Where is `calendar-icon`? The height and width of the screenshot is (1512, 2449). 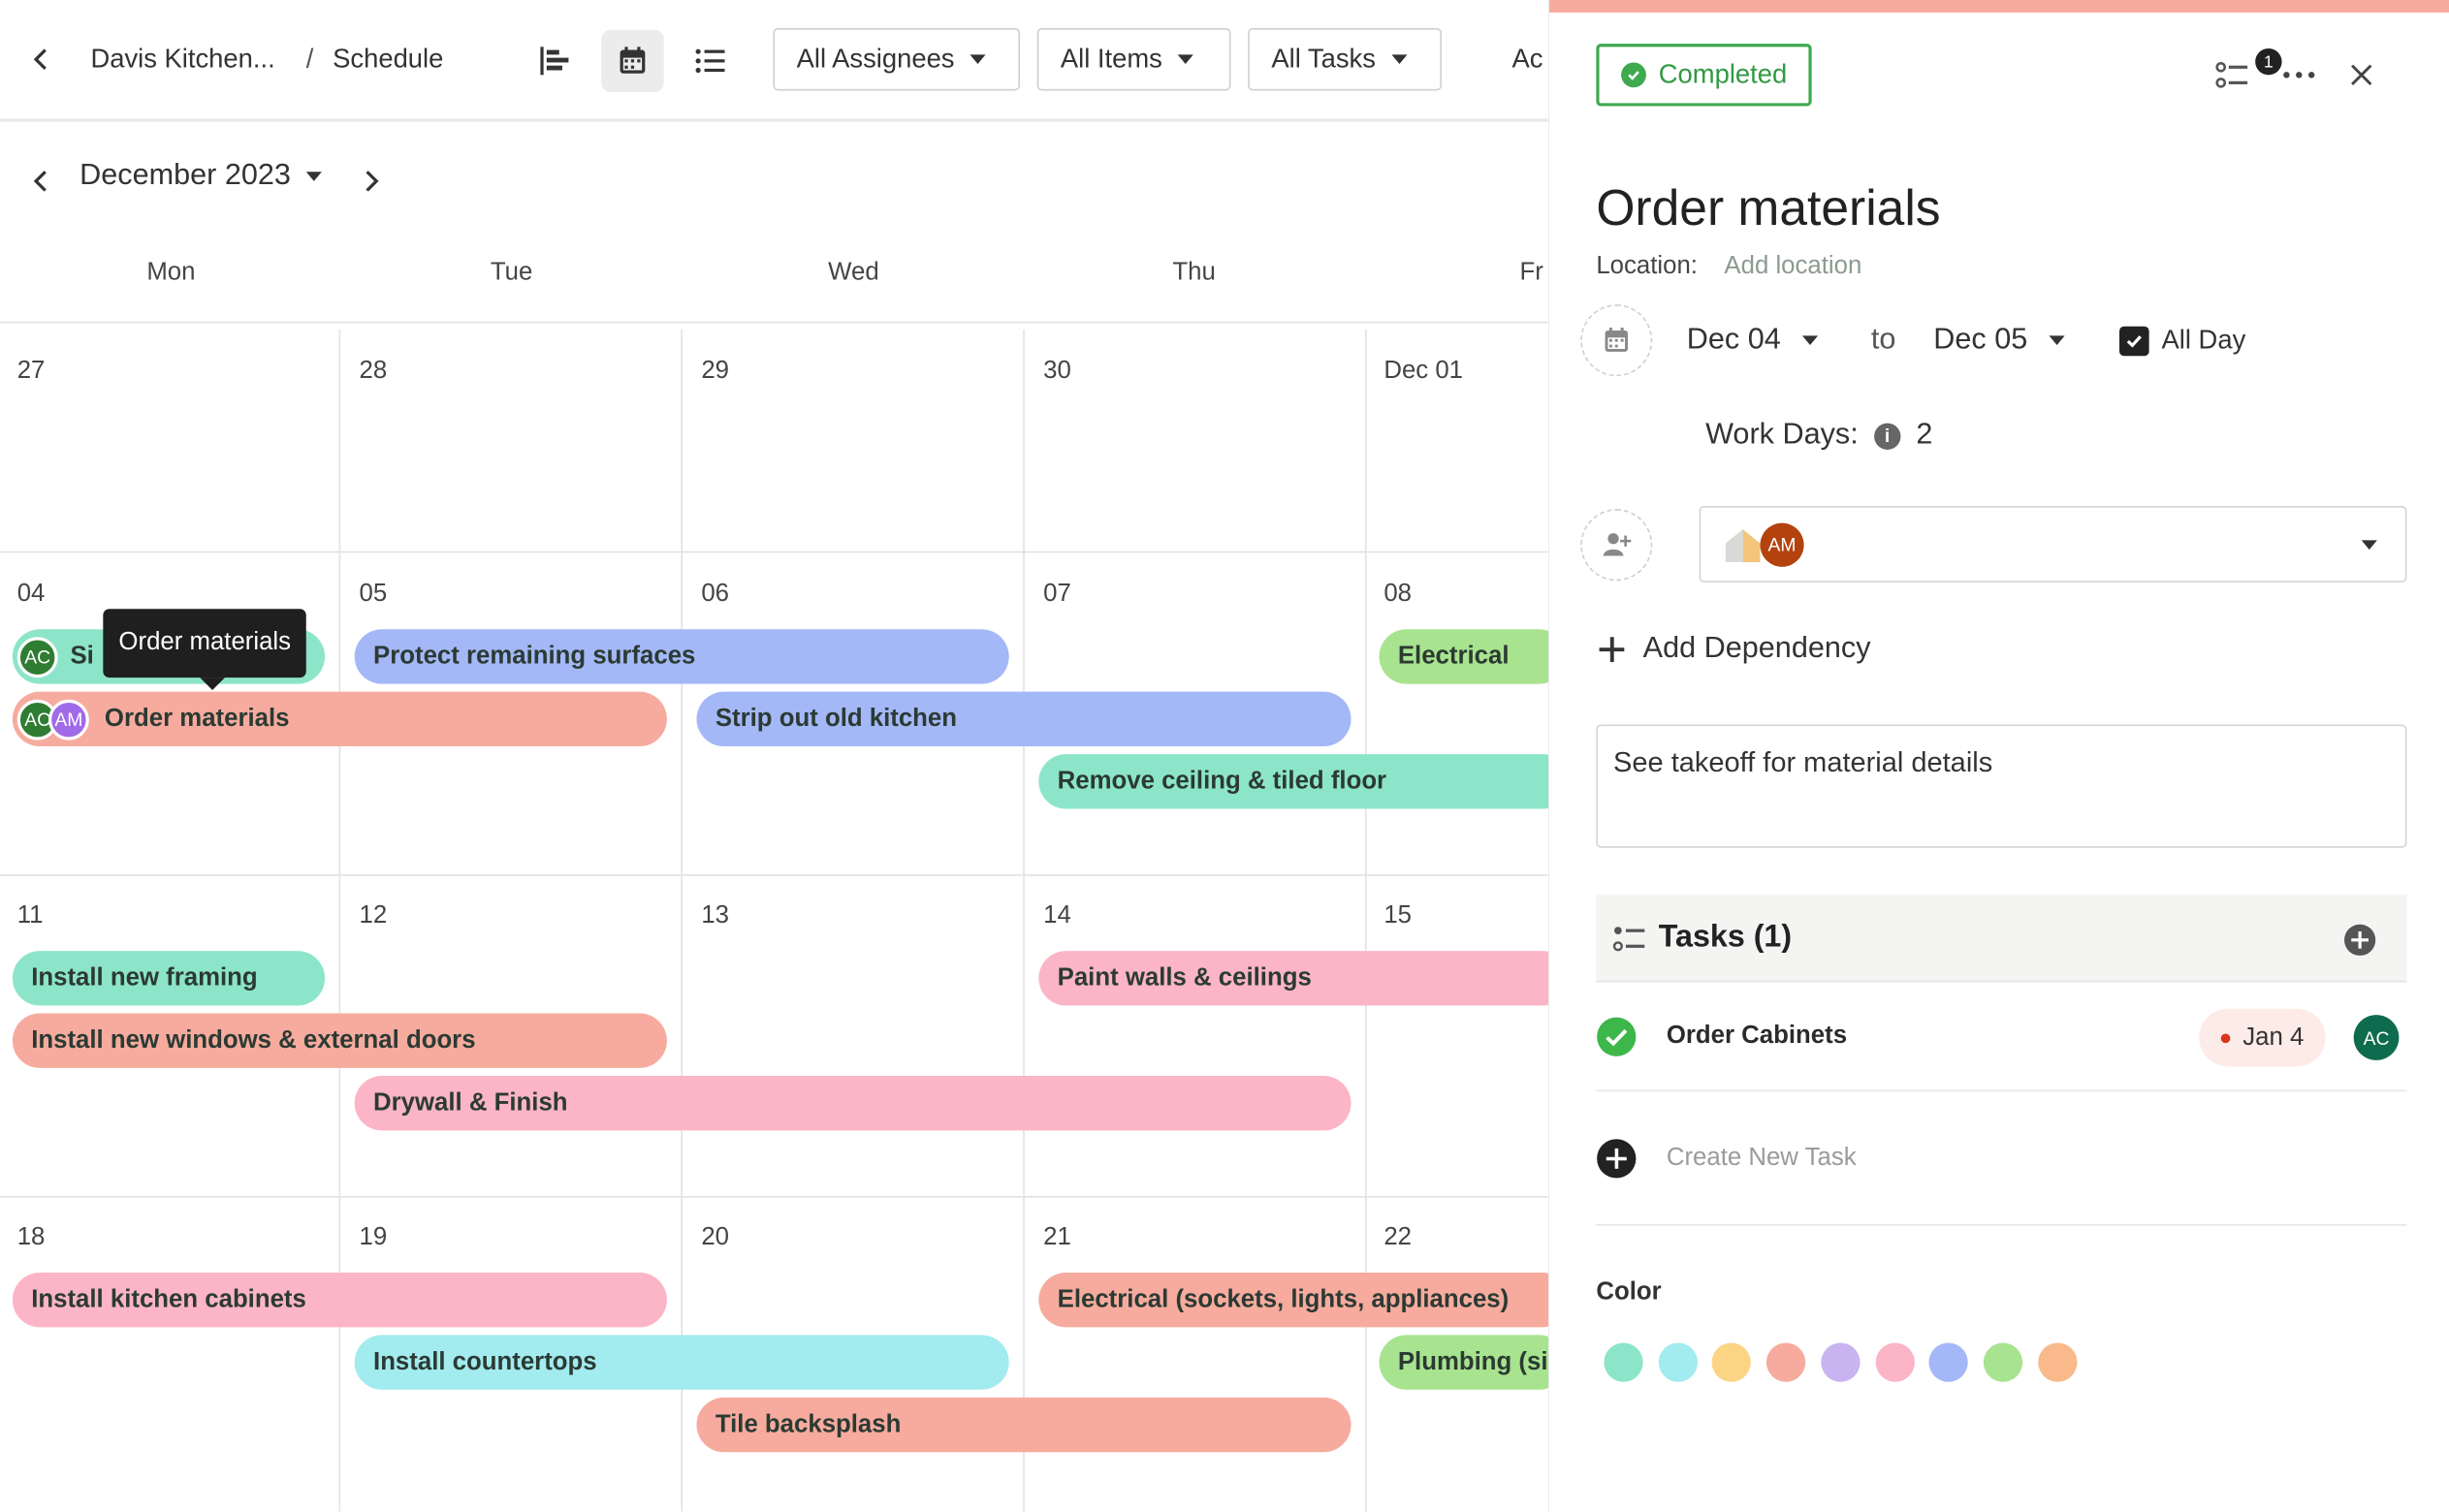 calendar-icon is located at coordinates (1616, 340).